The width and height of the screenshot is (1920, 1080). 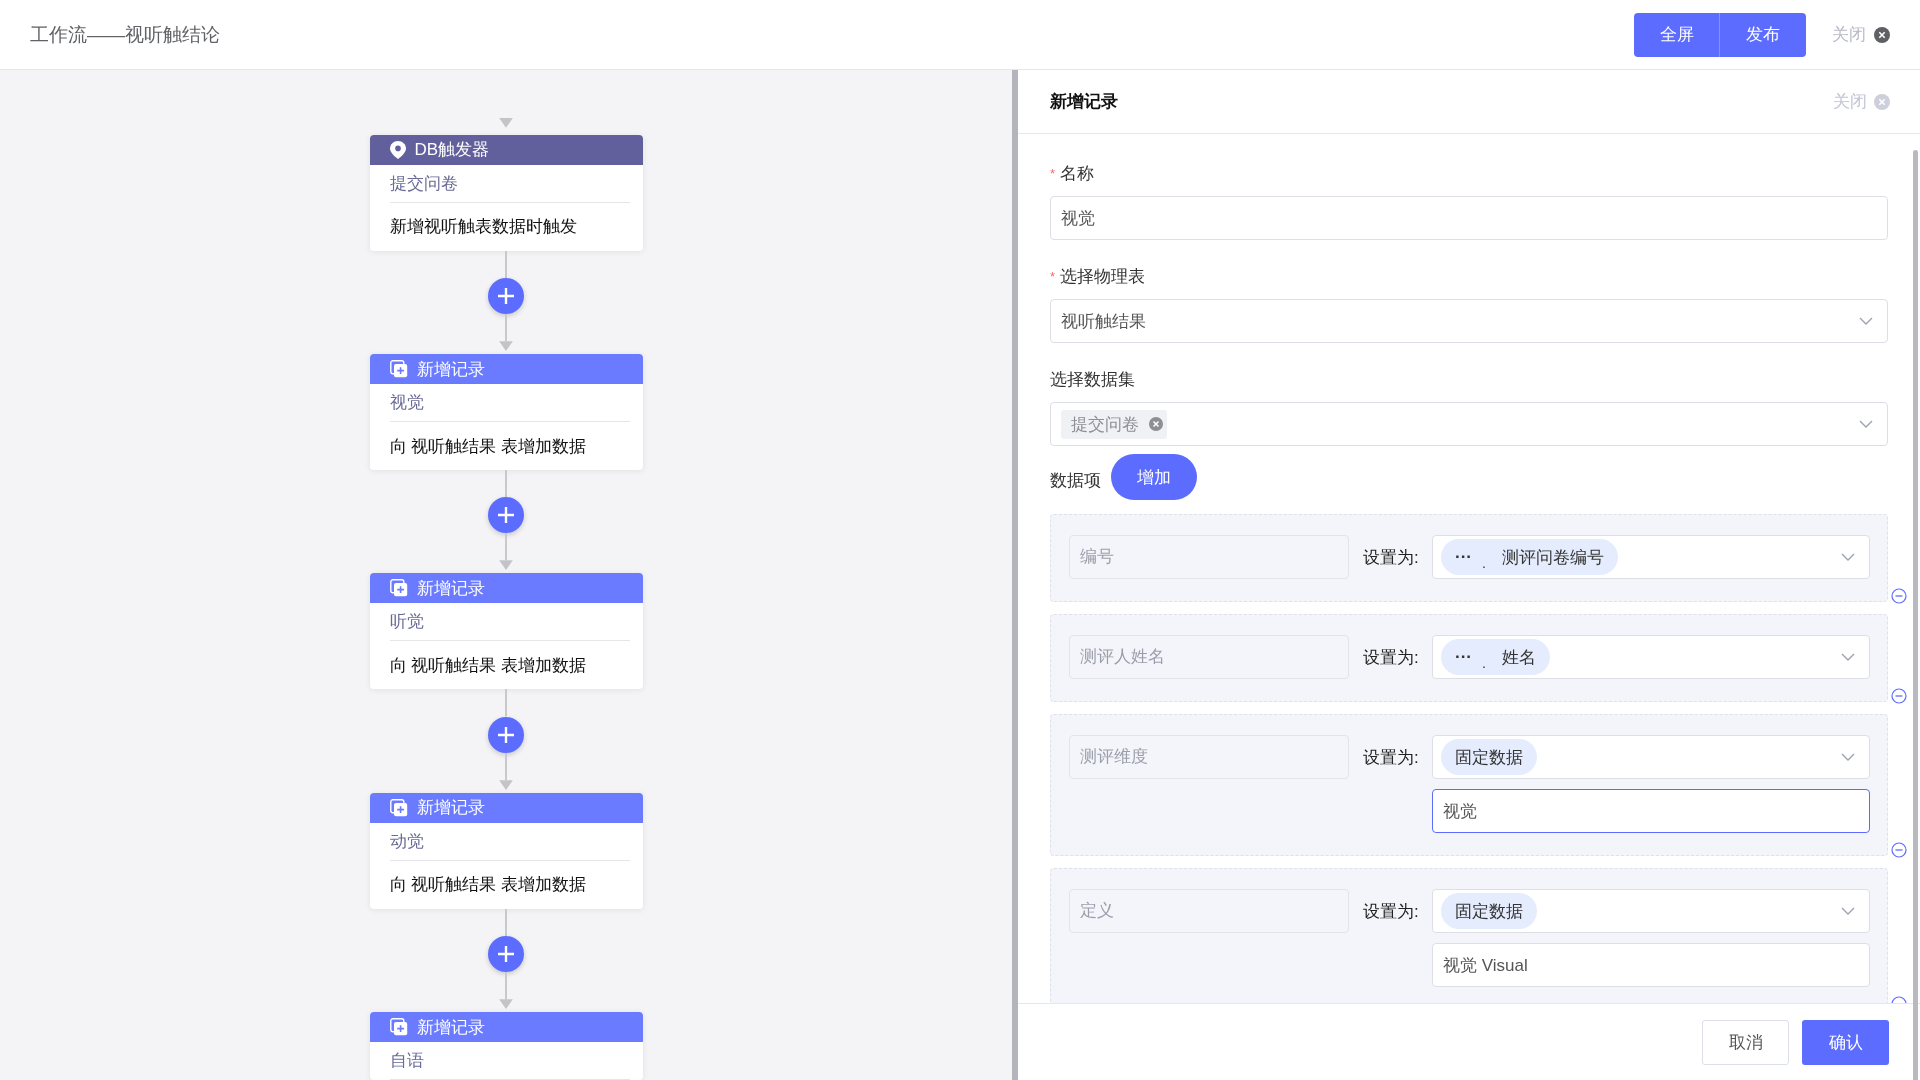 I want to click on field-name-input: 编号, so click(x=1209, y=557).